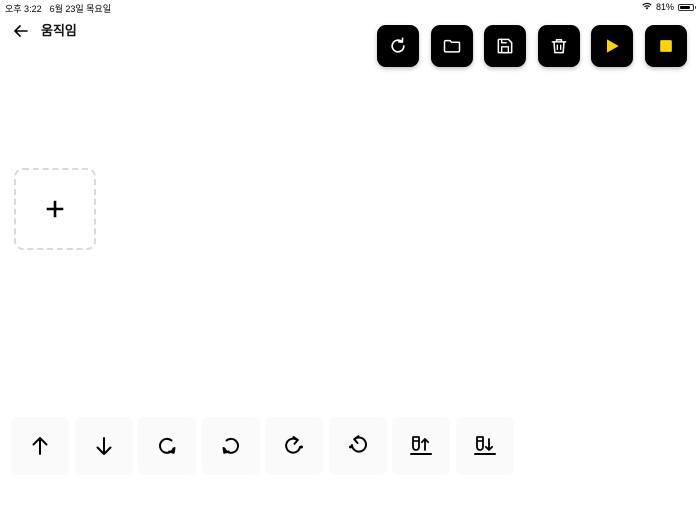 This screenshot has height=525, width=700. I want to click on battery-icon, so click(687, 7).